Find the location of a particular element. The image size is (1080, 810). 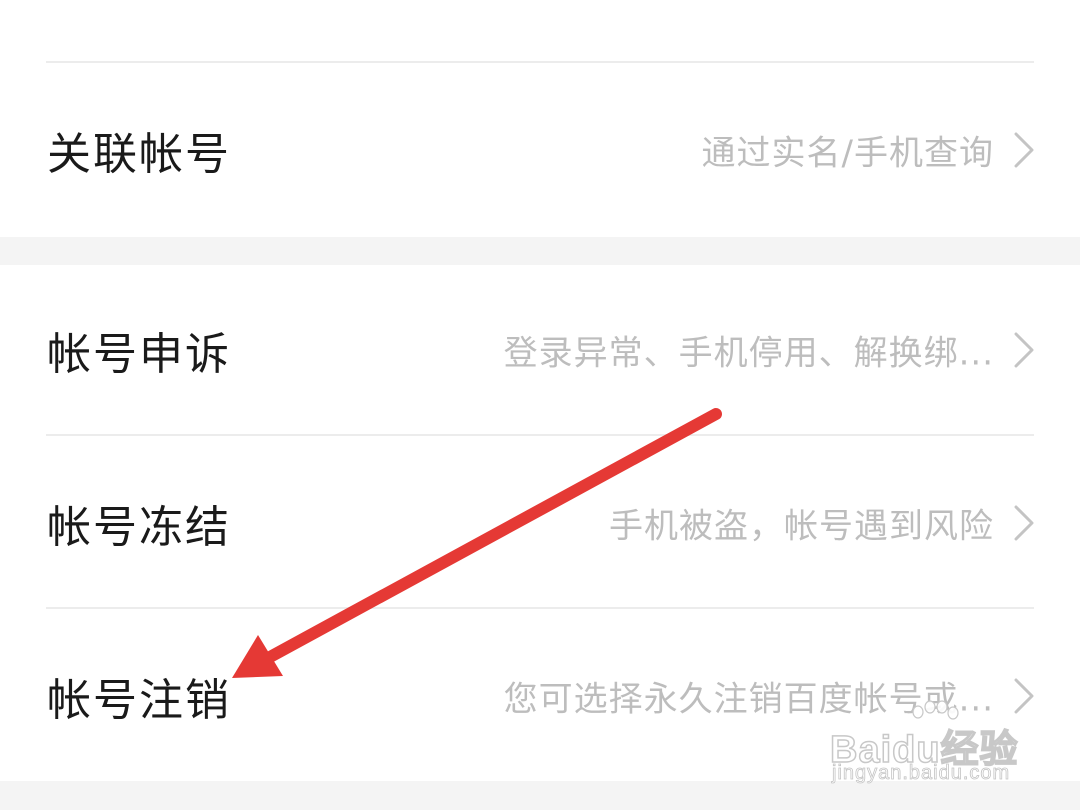

row-label: 帐号冻结 is located at coordinates (139, 527).